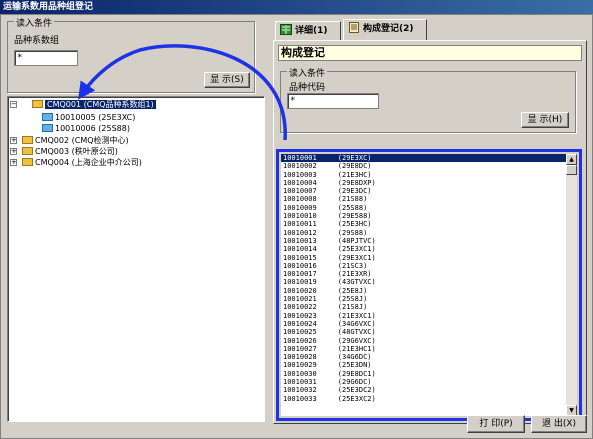 The image size is (593, 439). Describe the element at coordinates (423, 365) in the screenshot. I see `list-item: 10010029 (25E3DN)` at that location.